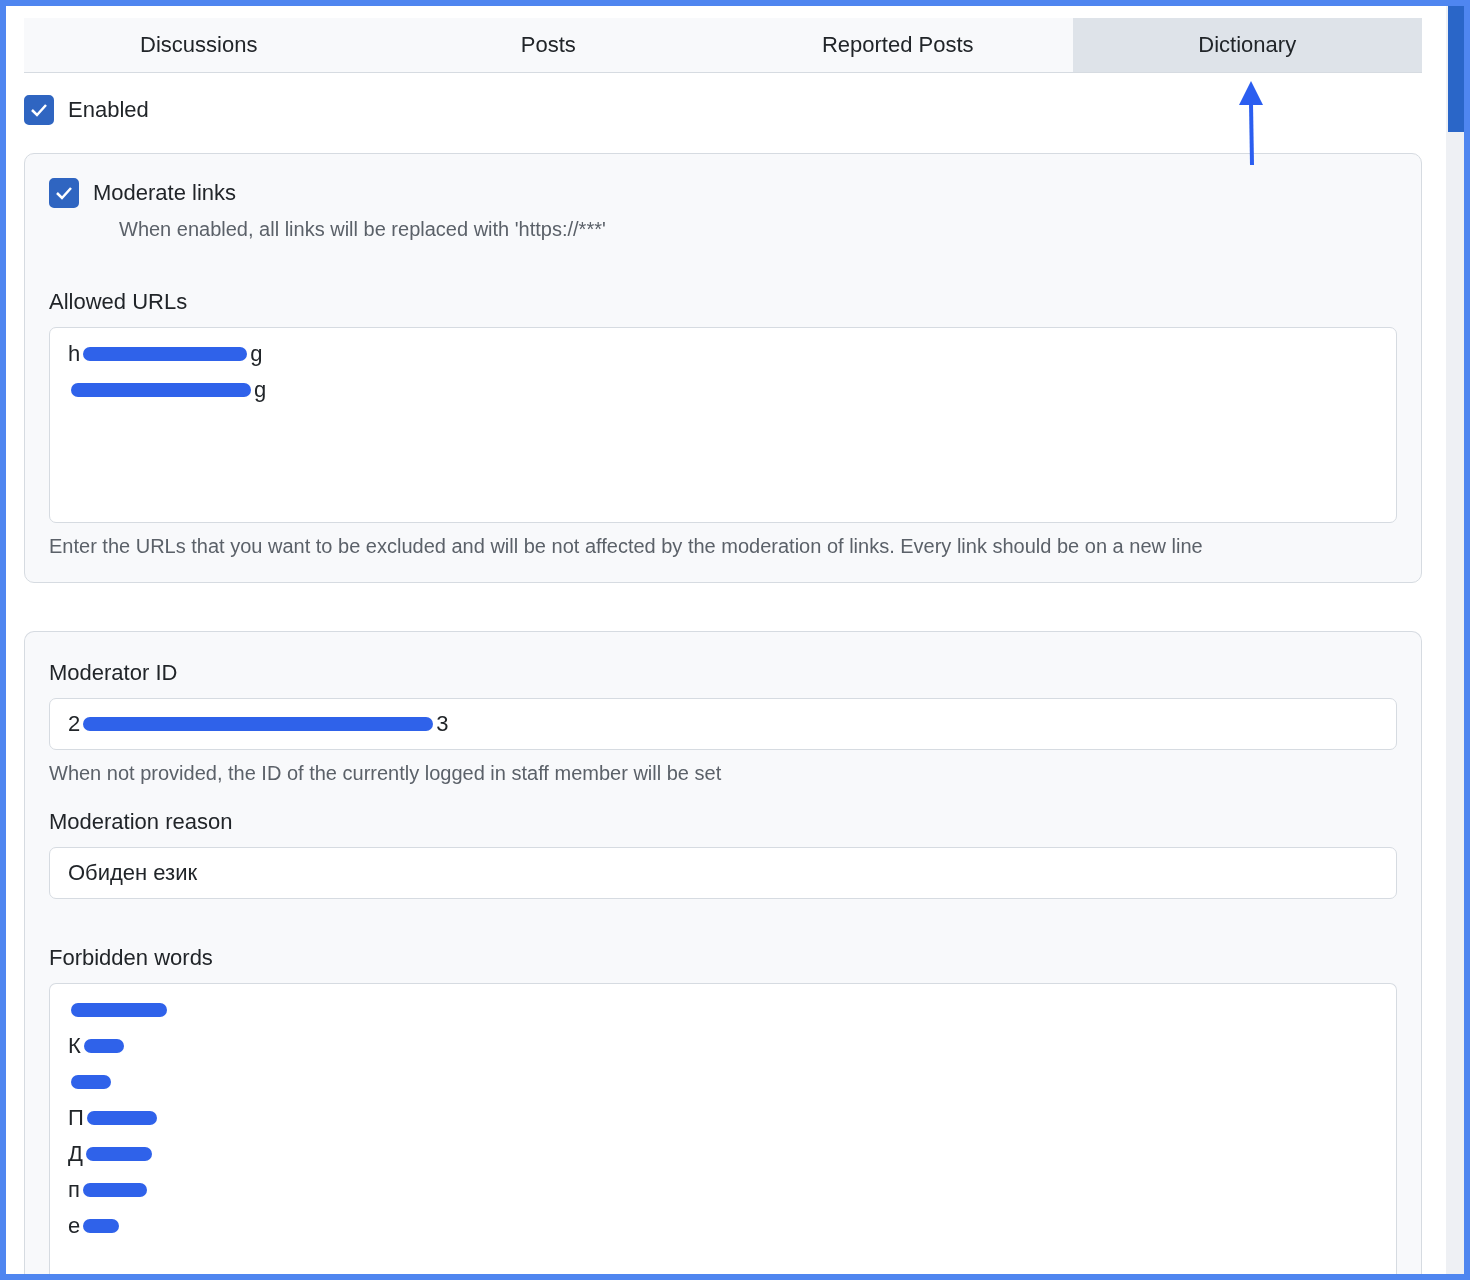 The width and height of the screenshot is (1470, 1280). What do you see at coordinates (442, 724) in the screenshot?
I see `text-fragment: 3` at bounding box center [442, 724].